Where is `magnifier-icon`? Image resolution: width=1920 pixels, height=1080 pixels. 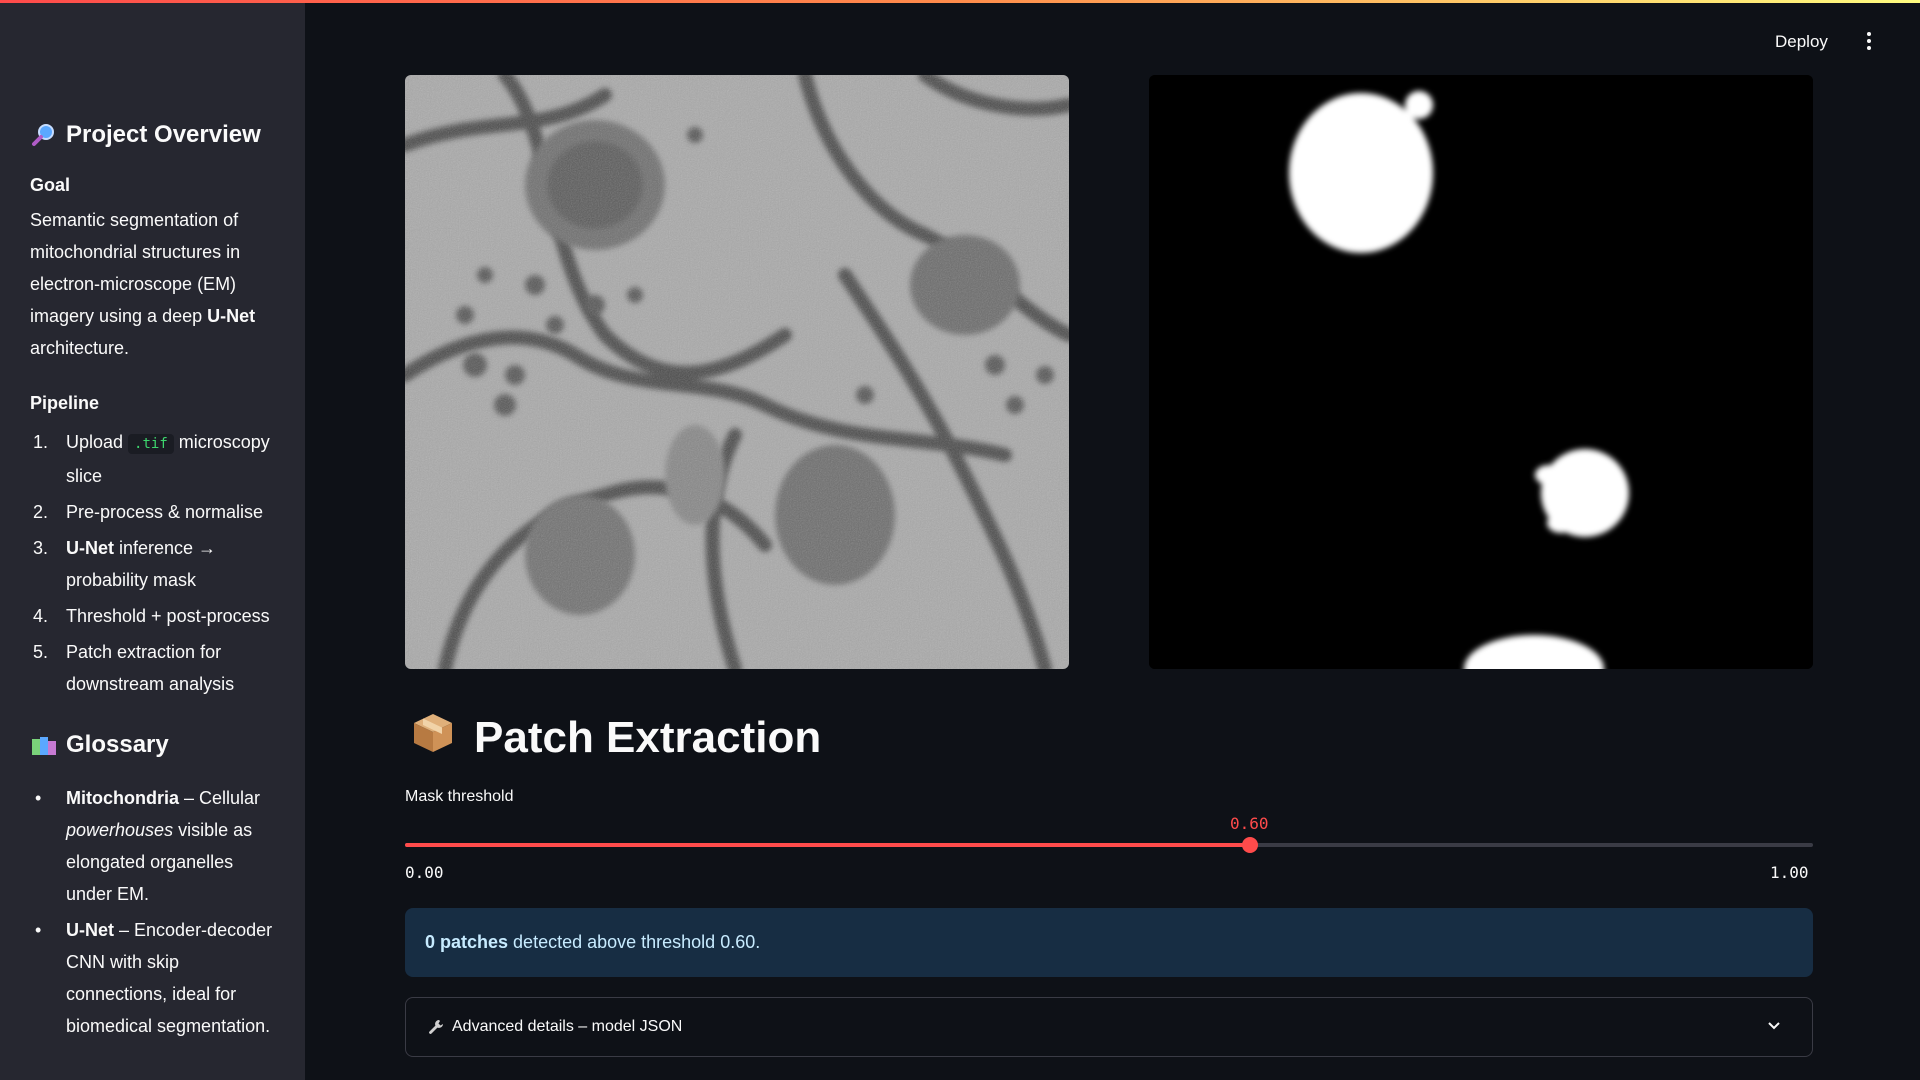
magnifier-icon is located at coordinates (44, 135).